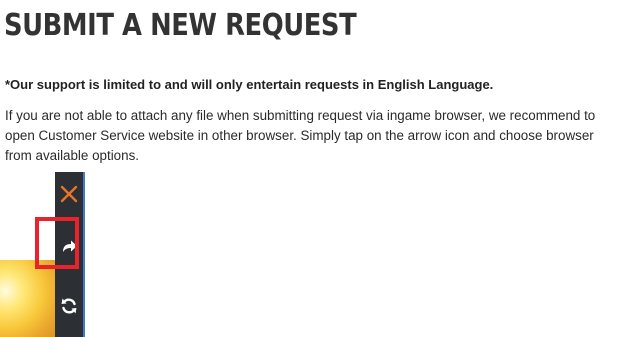 This screenshot has height=337, width=640. What do you see at coordinates (69, 194) in the screenshot?
I see `close-icon` at bounding box center [69, 194].